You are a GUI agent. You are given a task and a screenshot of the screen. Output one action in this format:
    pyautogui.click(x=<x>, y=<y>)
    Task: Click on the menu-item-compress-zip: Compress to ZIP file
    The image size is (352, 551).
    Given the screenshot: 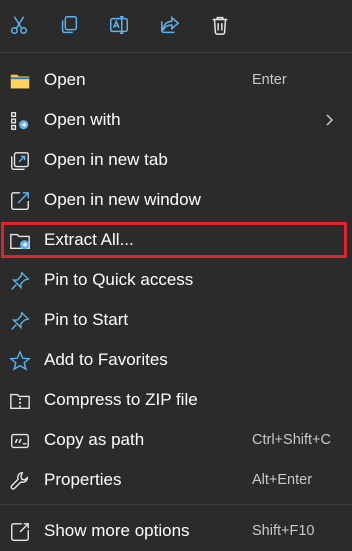 What is the action you would take?
    pyautogui.click(x=176, y=400)
    